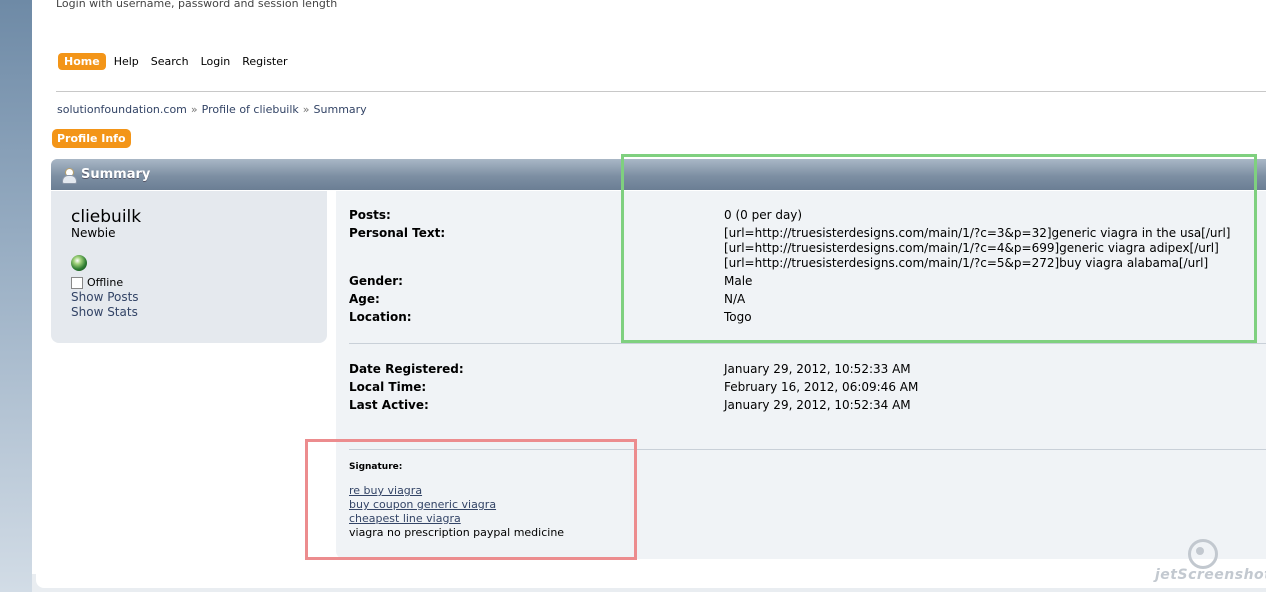 Image resolution: width=1266 pixels, height=592 pixels. Describe the element at coordinates (93, 233) in the screenshot. I see `user-rank: Newbie` at that location.